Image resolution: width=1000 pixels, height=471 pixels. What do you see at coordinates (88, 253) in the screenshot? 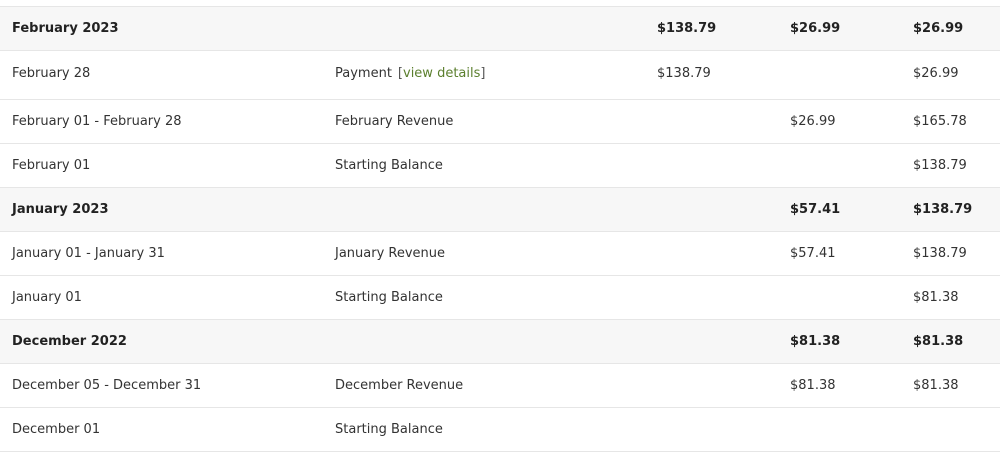
I see `entry-date: January 01 - January 31` at bounding box center [88, 253].